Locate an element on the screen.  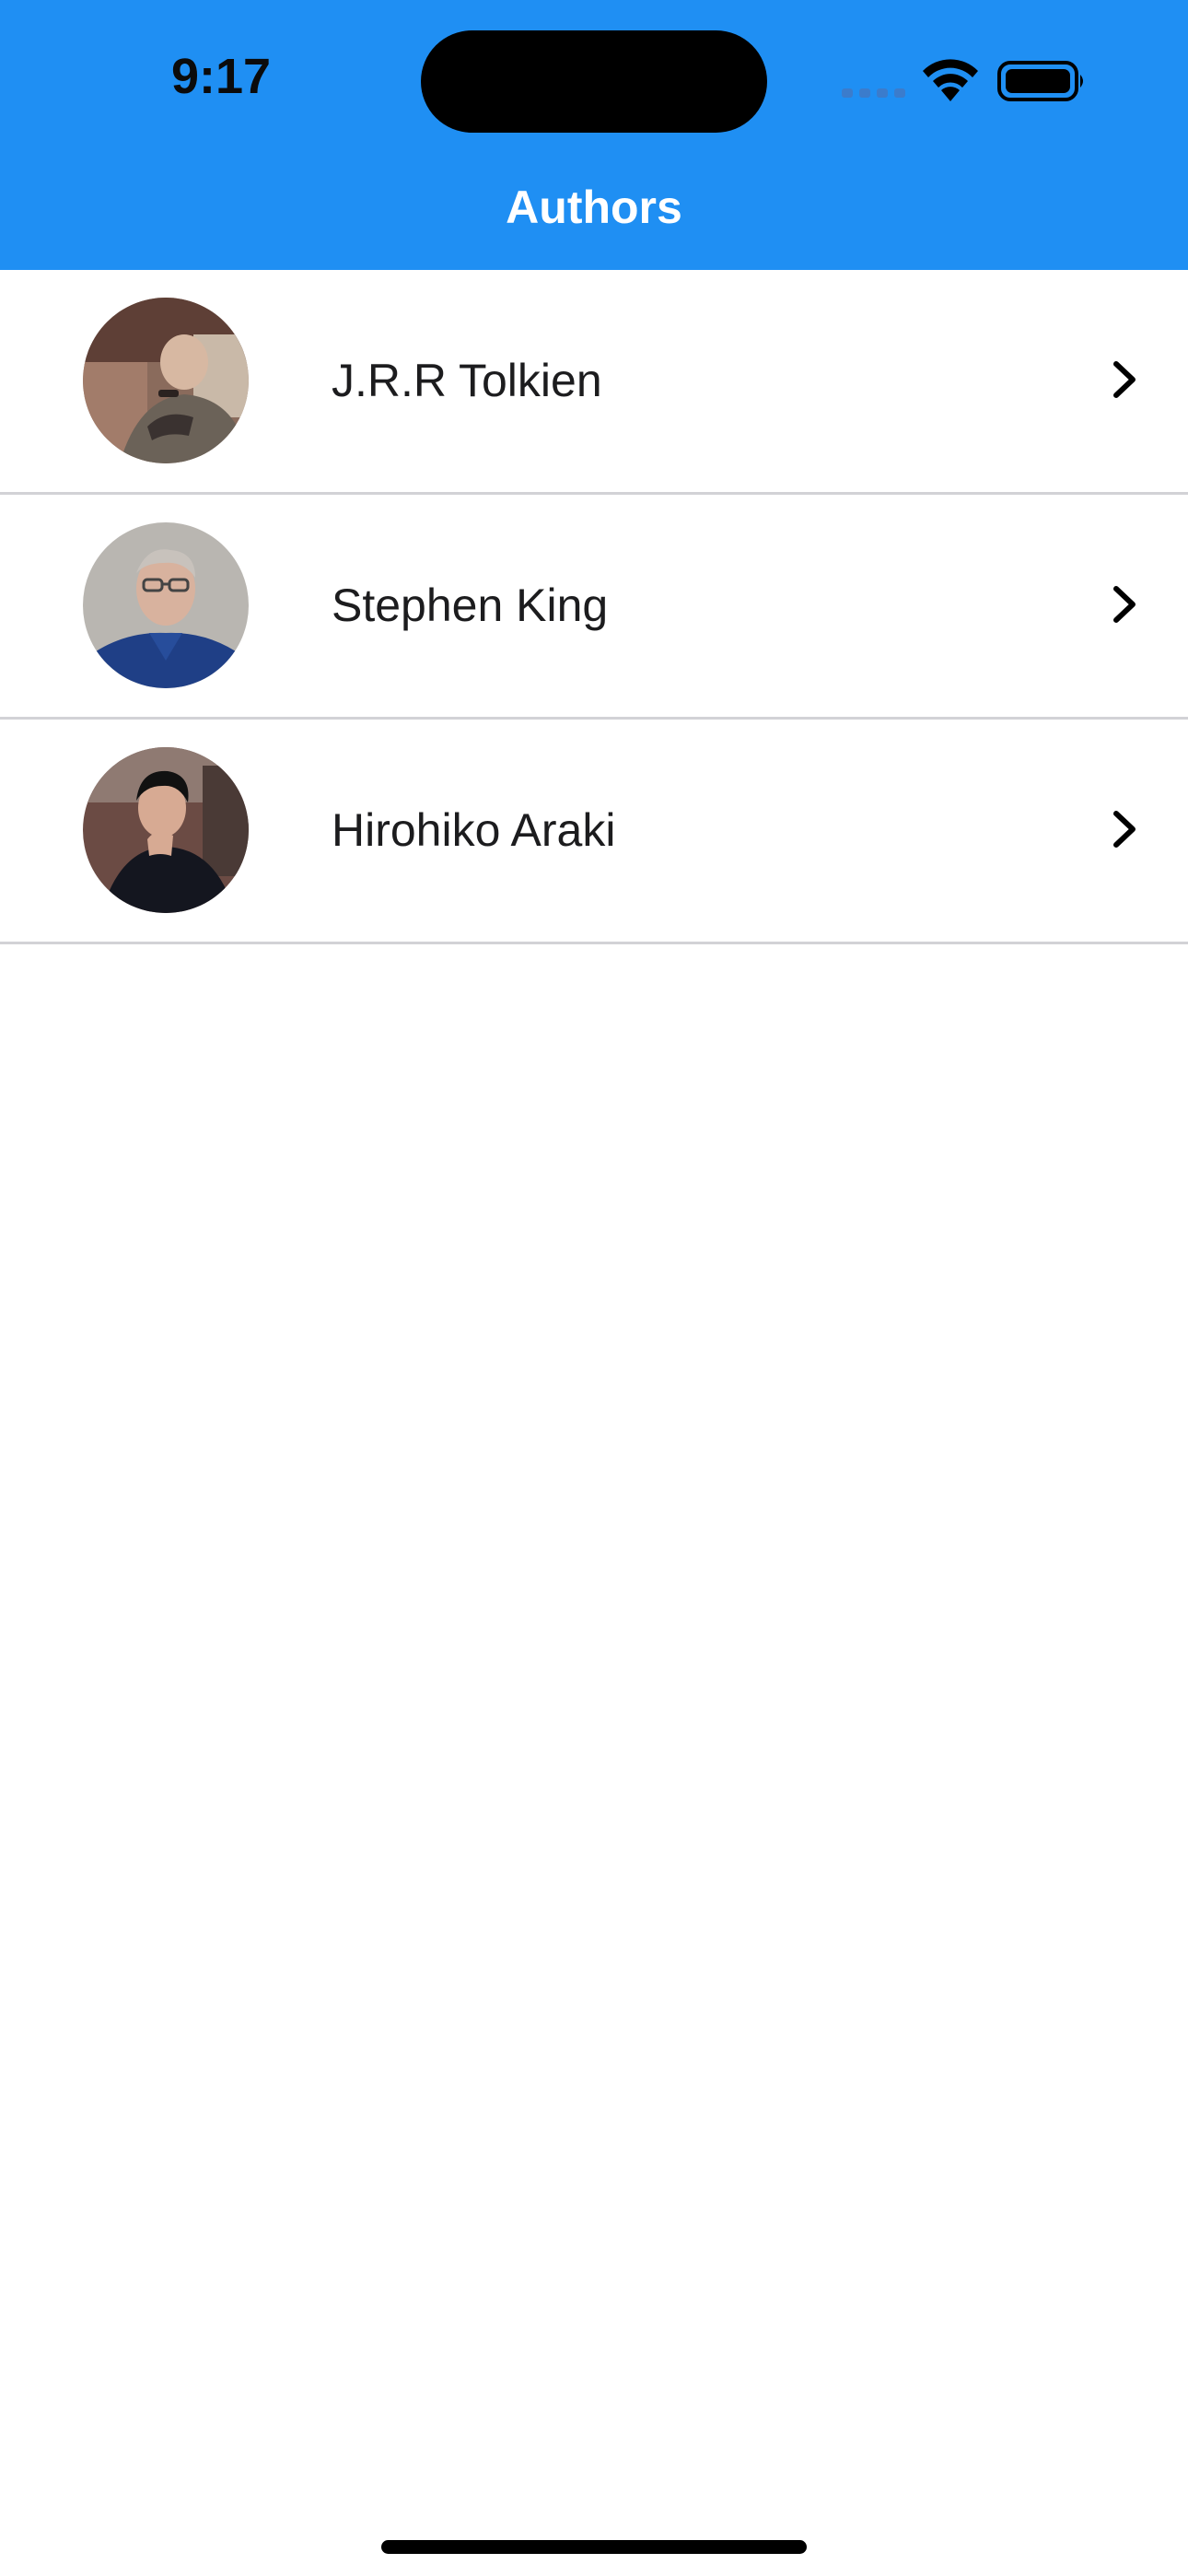
dynamic-island is located at coordinates (594, 81).